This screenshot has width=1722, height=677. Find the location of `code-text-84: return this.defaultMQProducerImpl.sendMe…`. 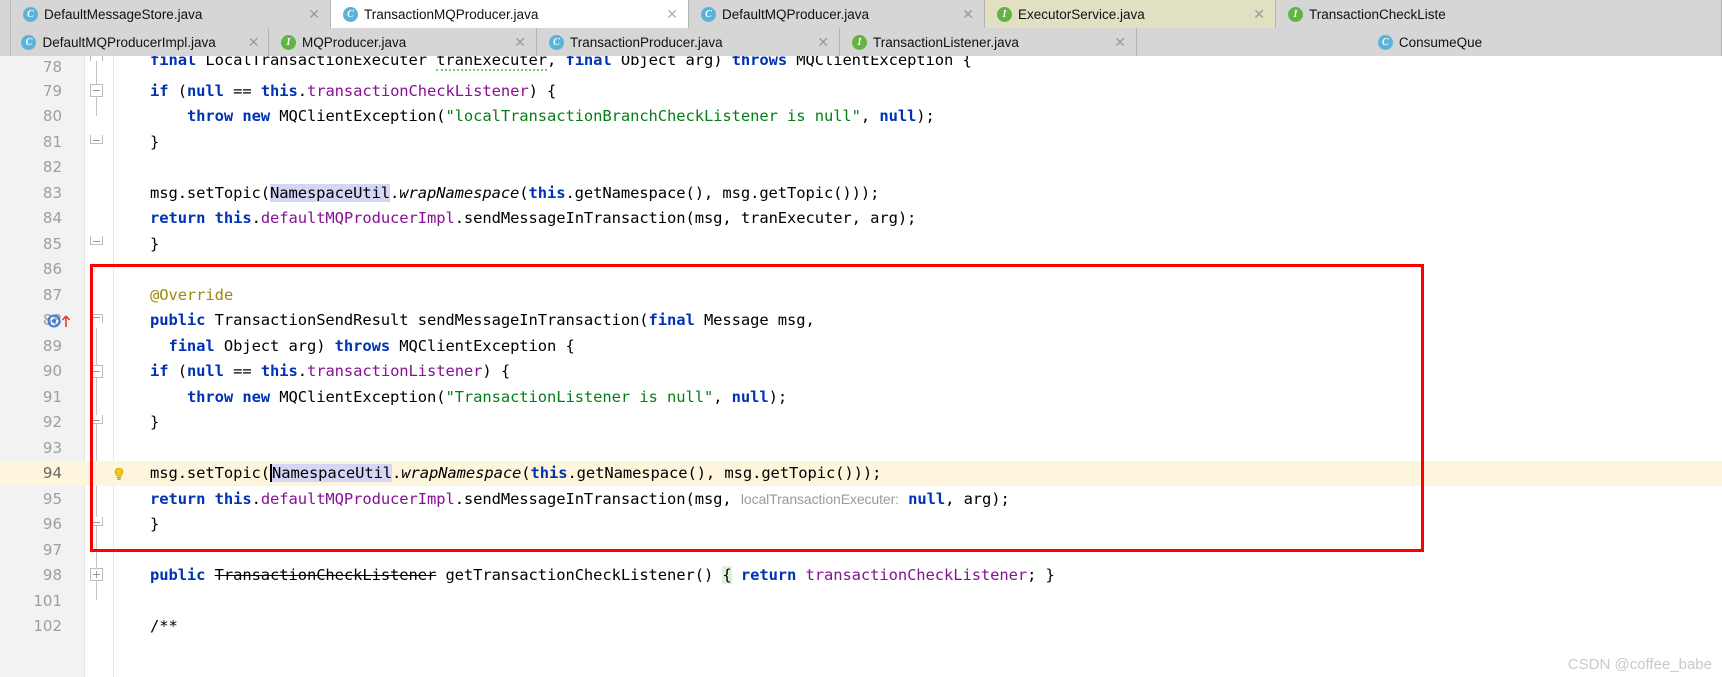

code-text-84: return this.defaultMQProducerImpl.sendMe… is located at coordinates (533, 218).